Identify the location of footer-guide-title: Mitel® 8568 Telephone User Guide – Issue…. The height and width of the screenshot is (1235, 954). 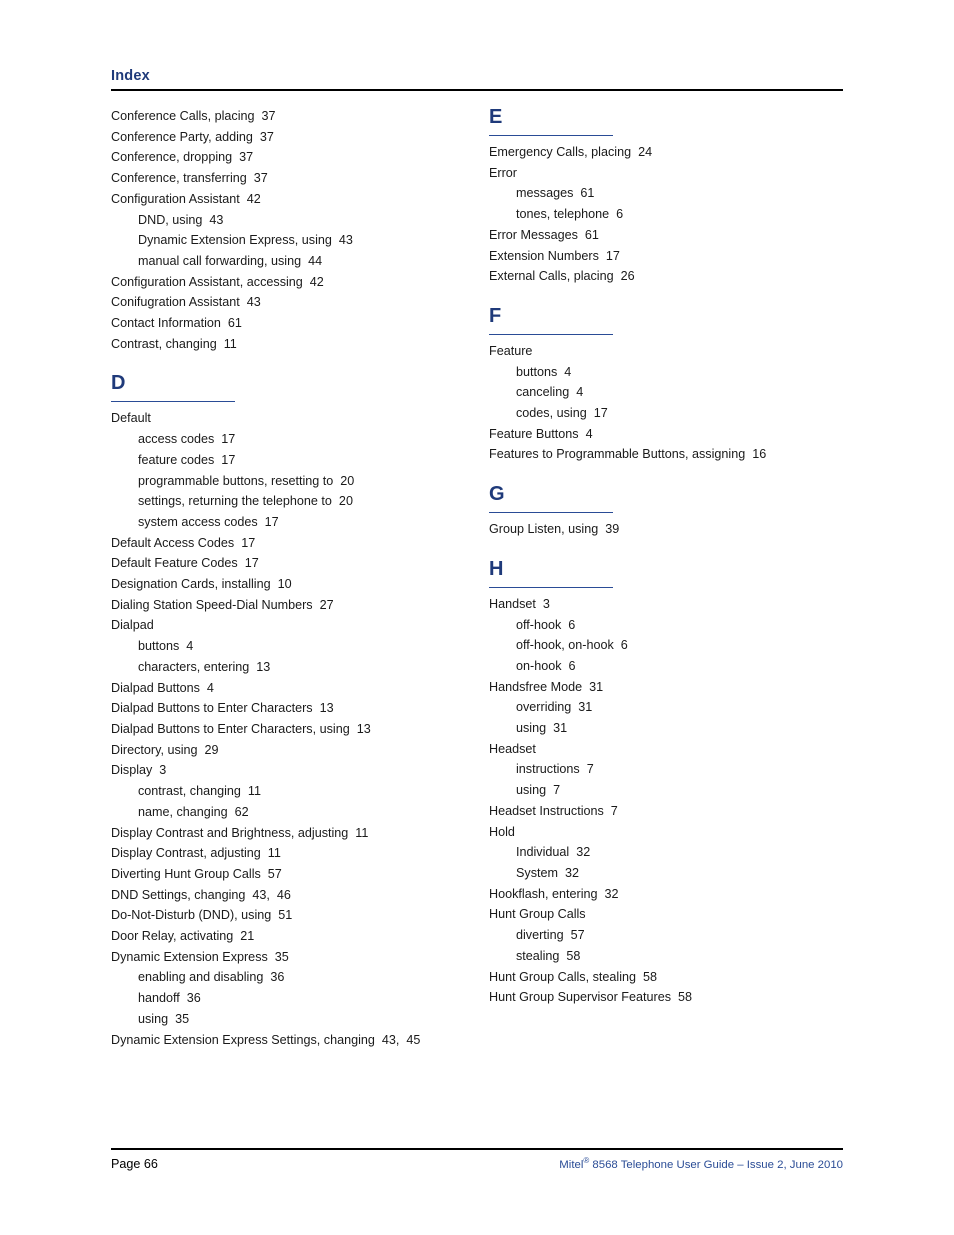
(701, 1164).